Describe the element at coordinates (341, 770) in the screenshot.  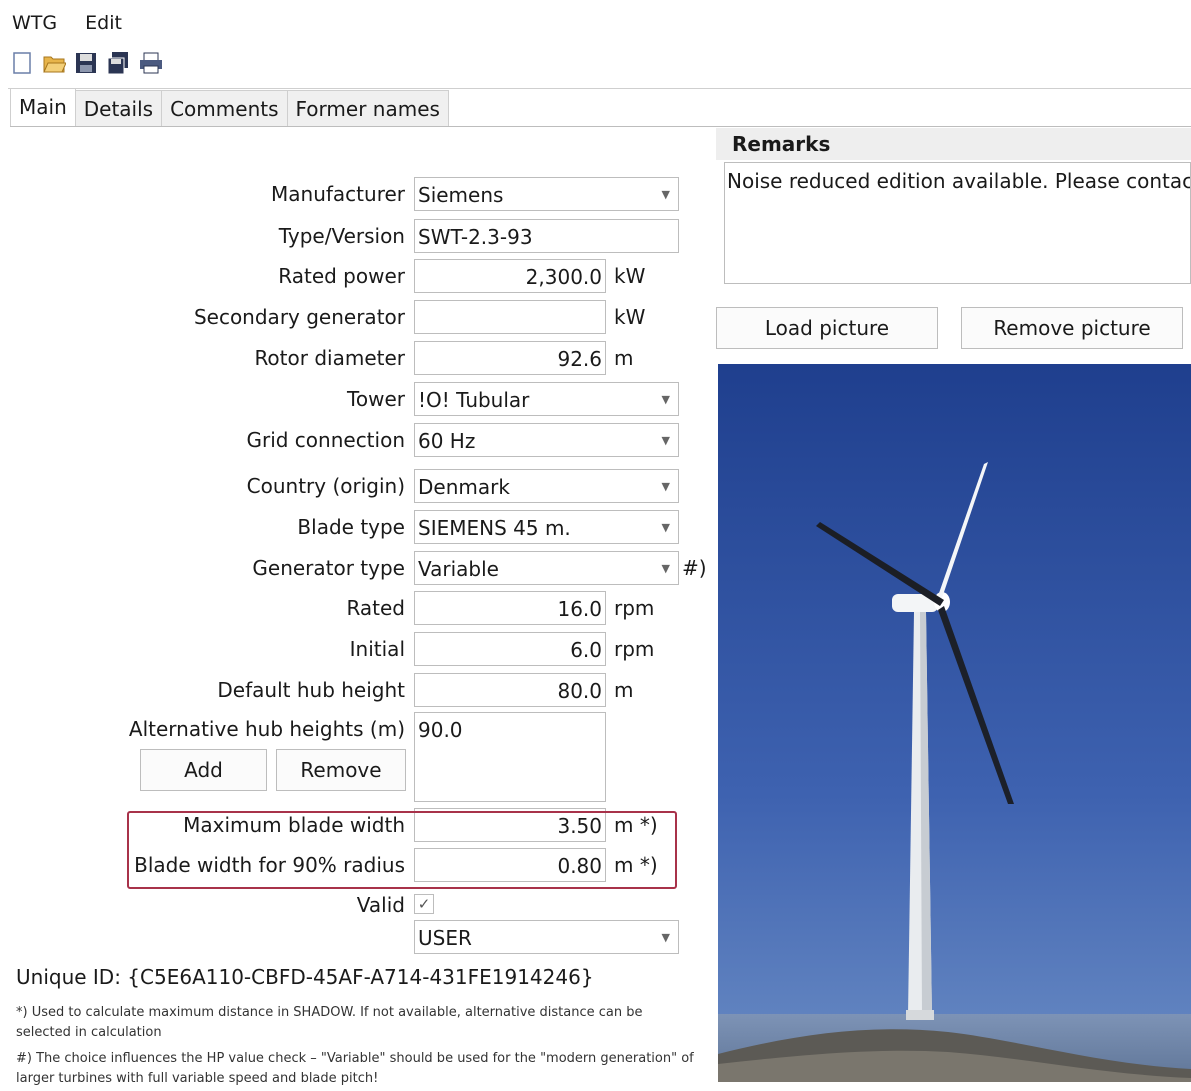
I see `remove-button: Remove` at that location.